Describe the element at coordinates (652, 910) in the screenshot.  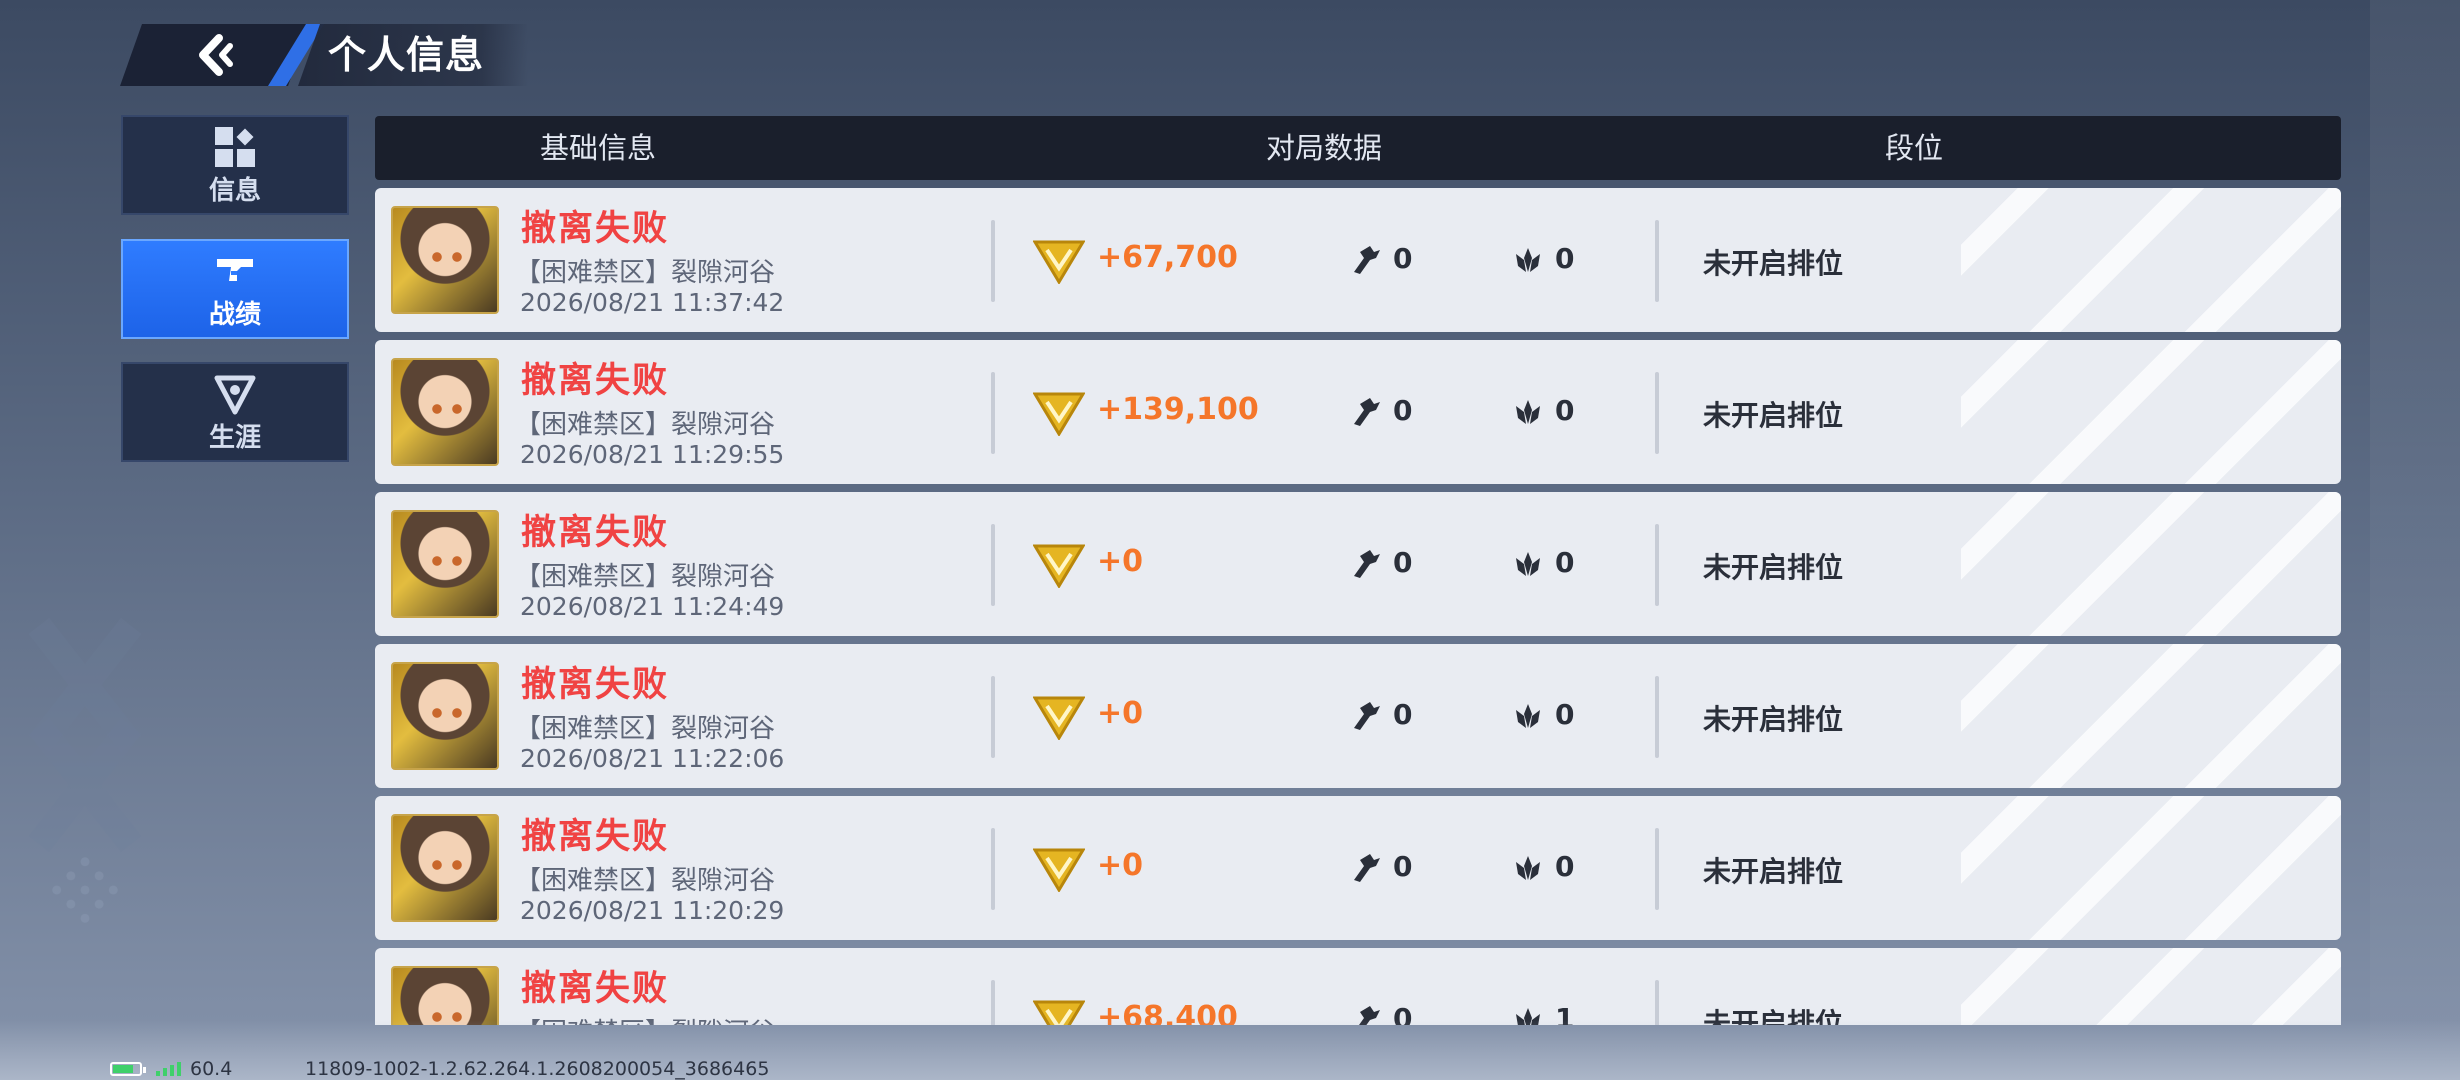
I see `match-time: 2026/08/21 11:20:29` at that location.